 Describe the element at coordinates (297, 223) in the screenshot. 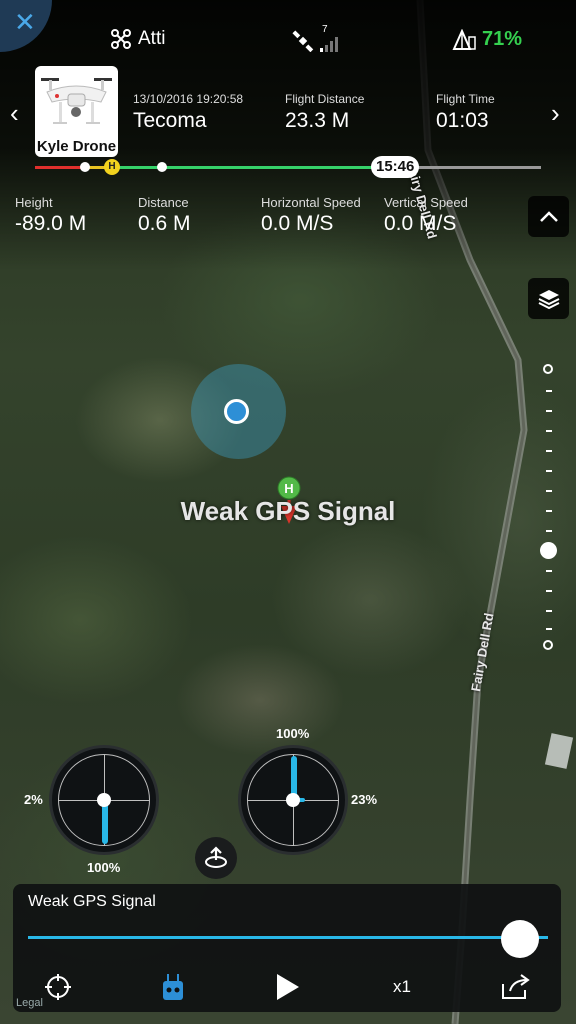

I see `horizontal-speed-value: 0.0 M/S` at that location.